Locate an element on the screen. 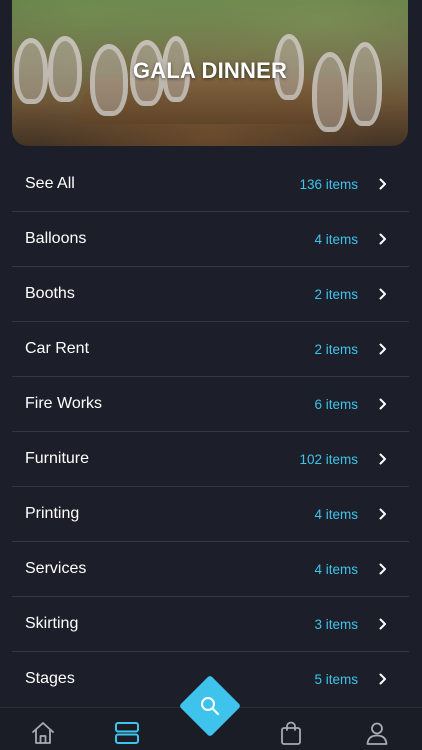 The height and width of the screenshot is (750, 422). category-count: 102 items is located at coordinates (328, 459).